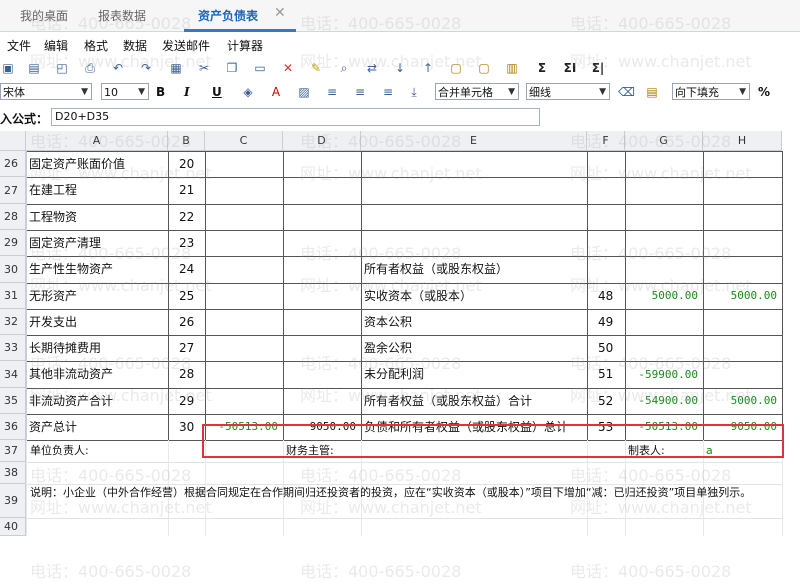  Describe the element at coordinates (764, 92) in the screenshot. I see `percent-button: %` at that location.